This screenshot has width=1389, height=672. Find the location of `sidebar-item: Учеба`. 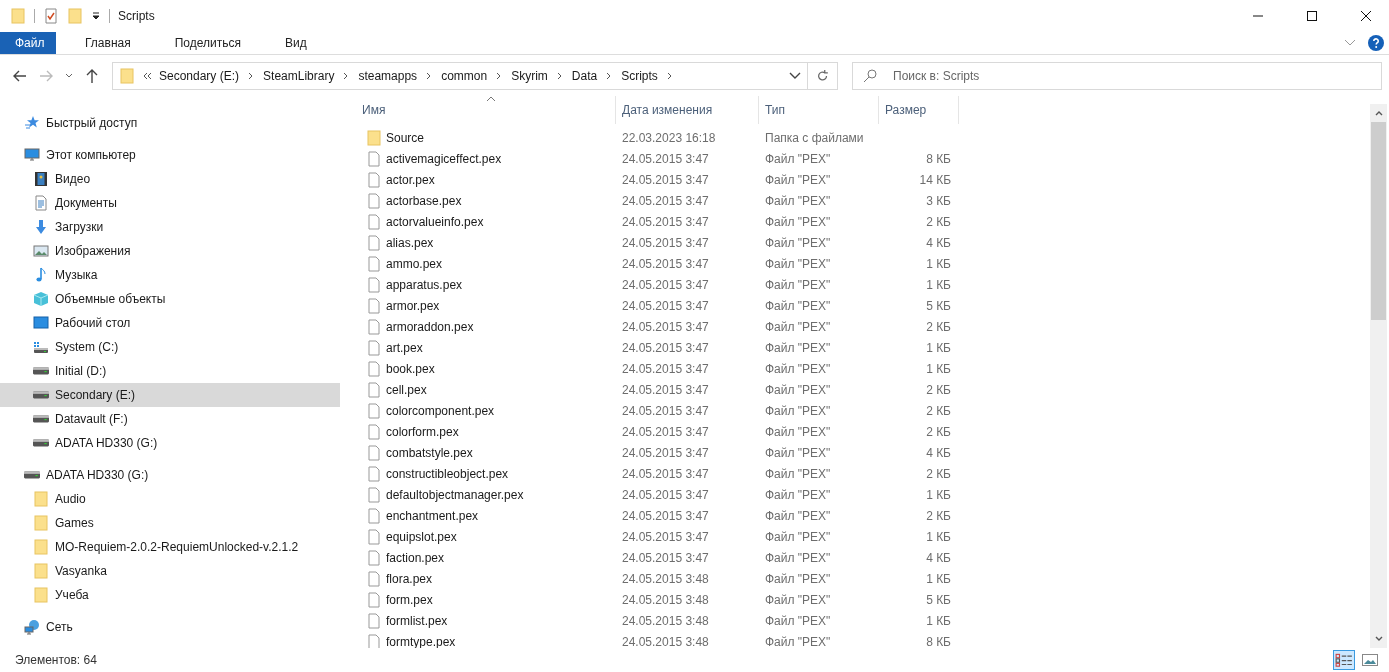

sidebar-item: Учеба is located at coordinates (170, 595).